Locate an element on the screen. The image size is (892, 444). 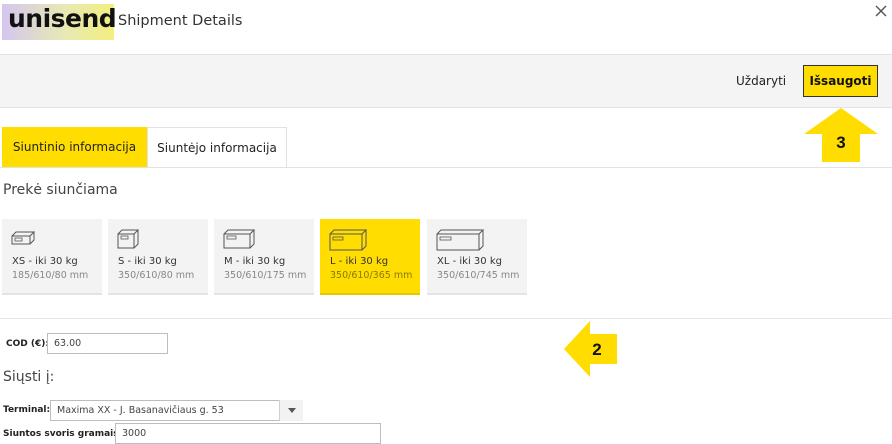
annotation-number-2: 2 is located at coordinates (596, 349).